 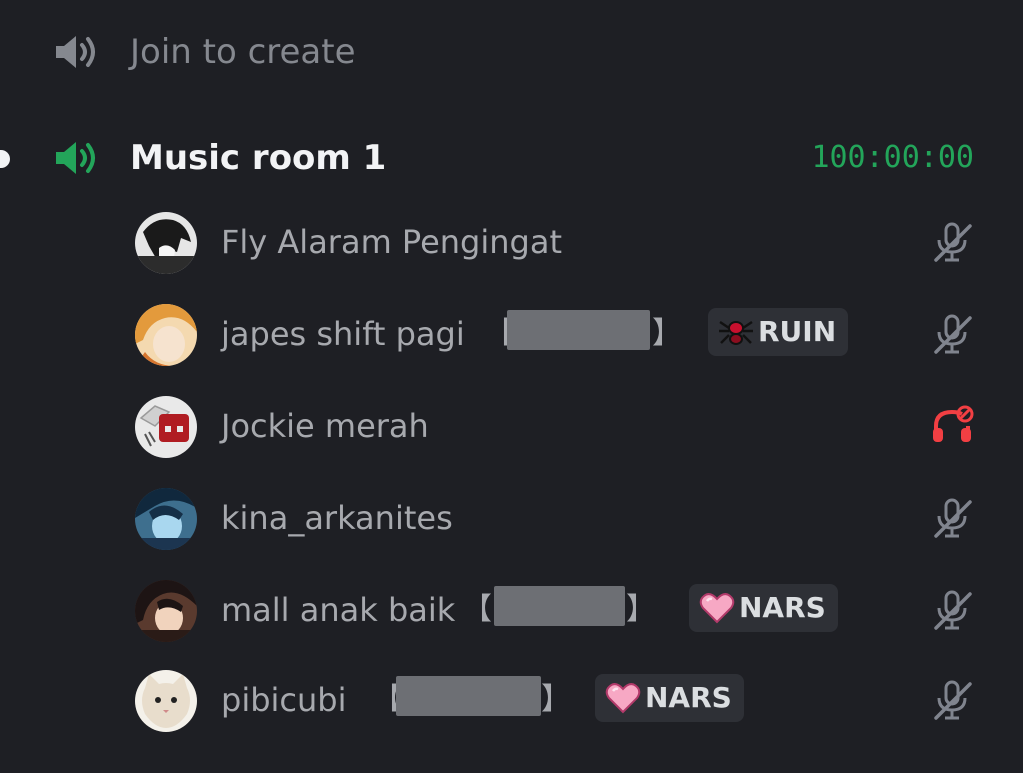 What do you see at coordinates (338, 610) in the screenshot?
I see `username: mall anak baik` at bounding box center [338, 610].